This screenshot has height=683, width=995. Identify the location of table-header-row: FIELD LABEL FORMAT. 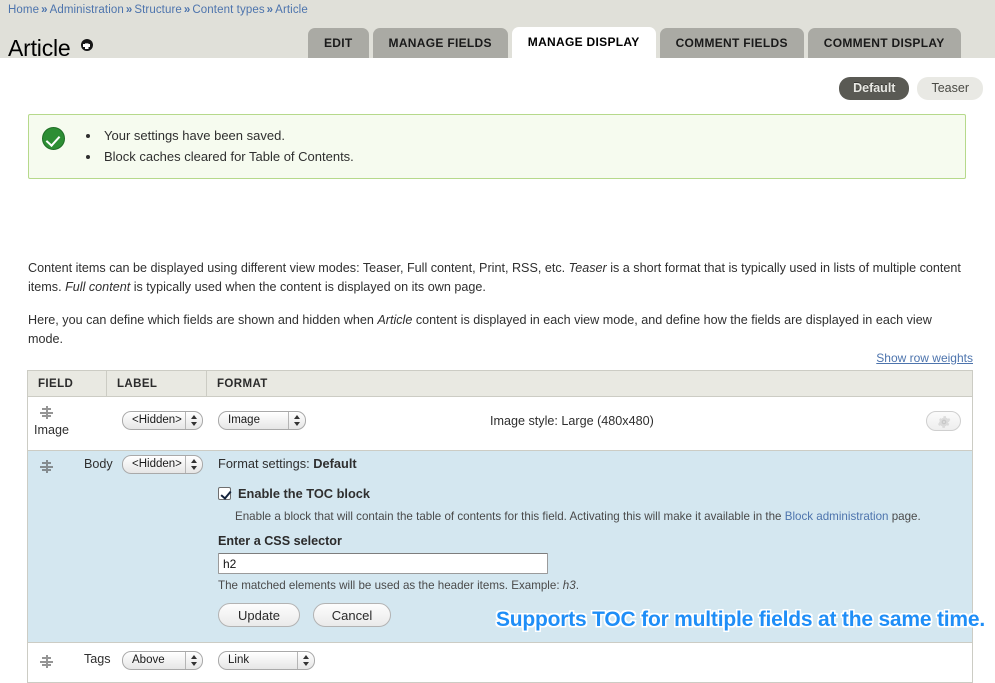
(500, 383).